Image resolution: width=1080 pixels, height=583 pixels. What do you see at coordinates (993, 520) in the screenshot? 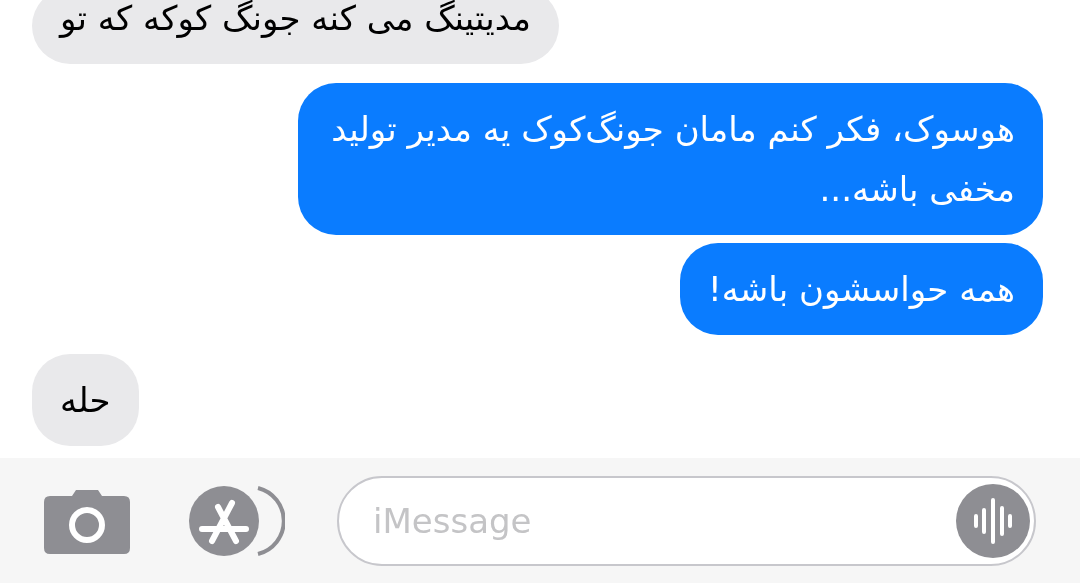
I see `voice-icon` at bounding box center [993, 520].